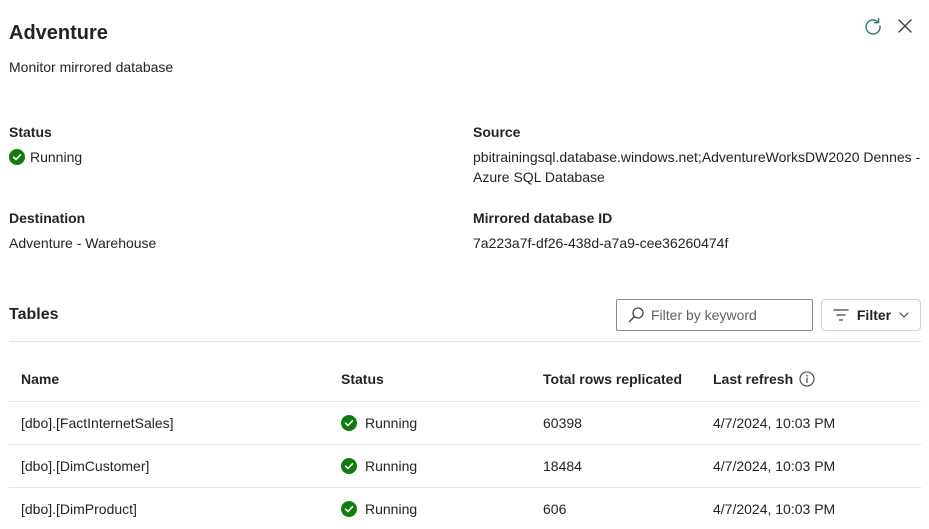 This screenshot has height=529, width=929. What do you see at coordinates (85, 466) in the screenshot?
I see `row-name: [dbo].[DimCustomer]` at bounding box center [85, 466].